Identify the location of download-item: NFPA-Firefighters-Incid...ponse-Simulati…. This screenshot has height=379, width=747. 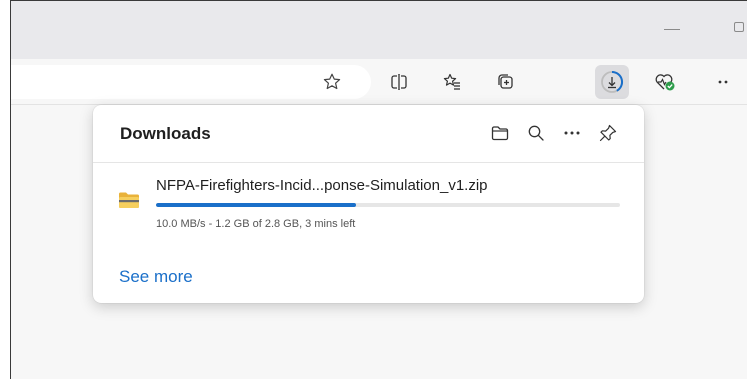
(368, 198).